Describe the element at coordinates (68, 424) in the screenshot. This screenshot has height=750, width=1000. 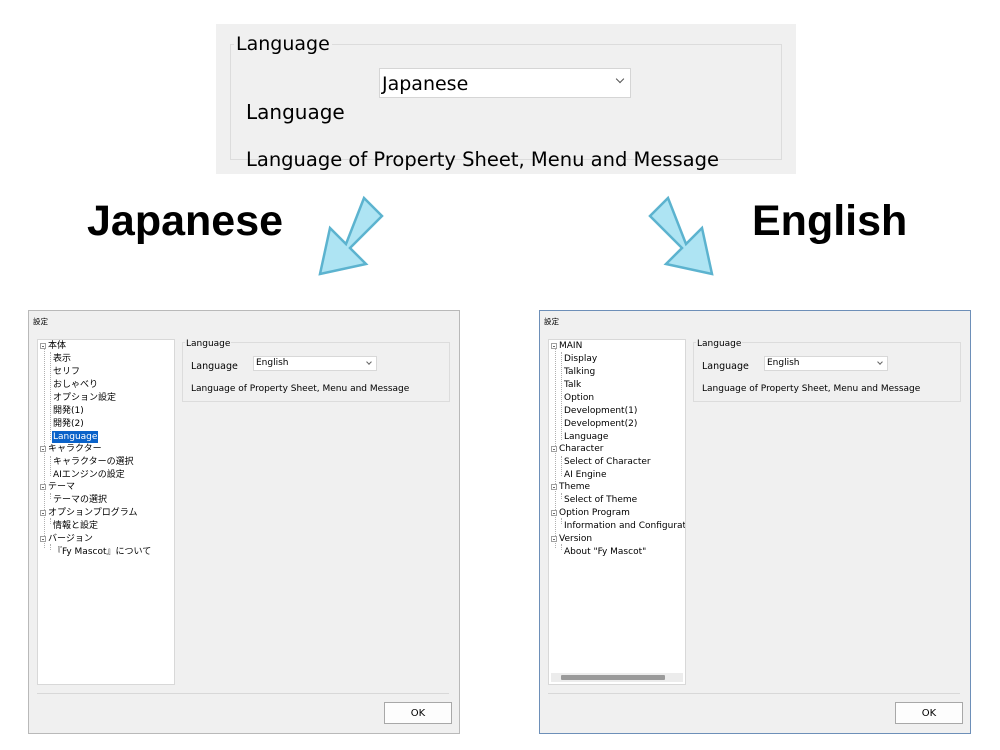
I see `tree-item-development-2: 開発(2)` at that location.